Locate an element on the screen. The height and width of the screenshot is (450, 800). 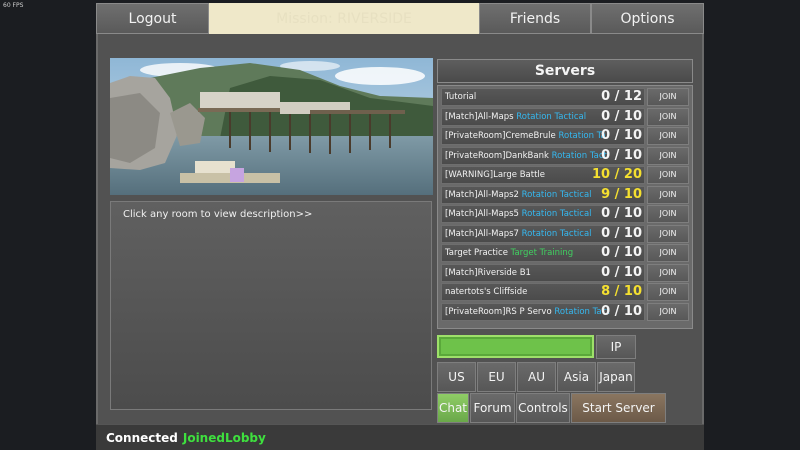
server-row: natertots's Cliffside 8 / 10 JOIN is located at coordinates (566, 293).